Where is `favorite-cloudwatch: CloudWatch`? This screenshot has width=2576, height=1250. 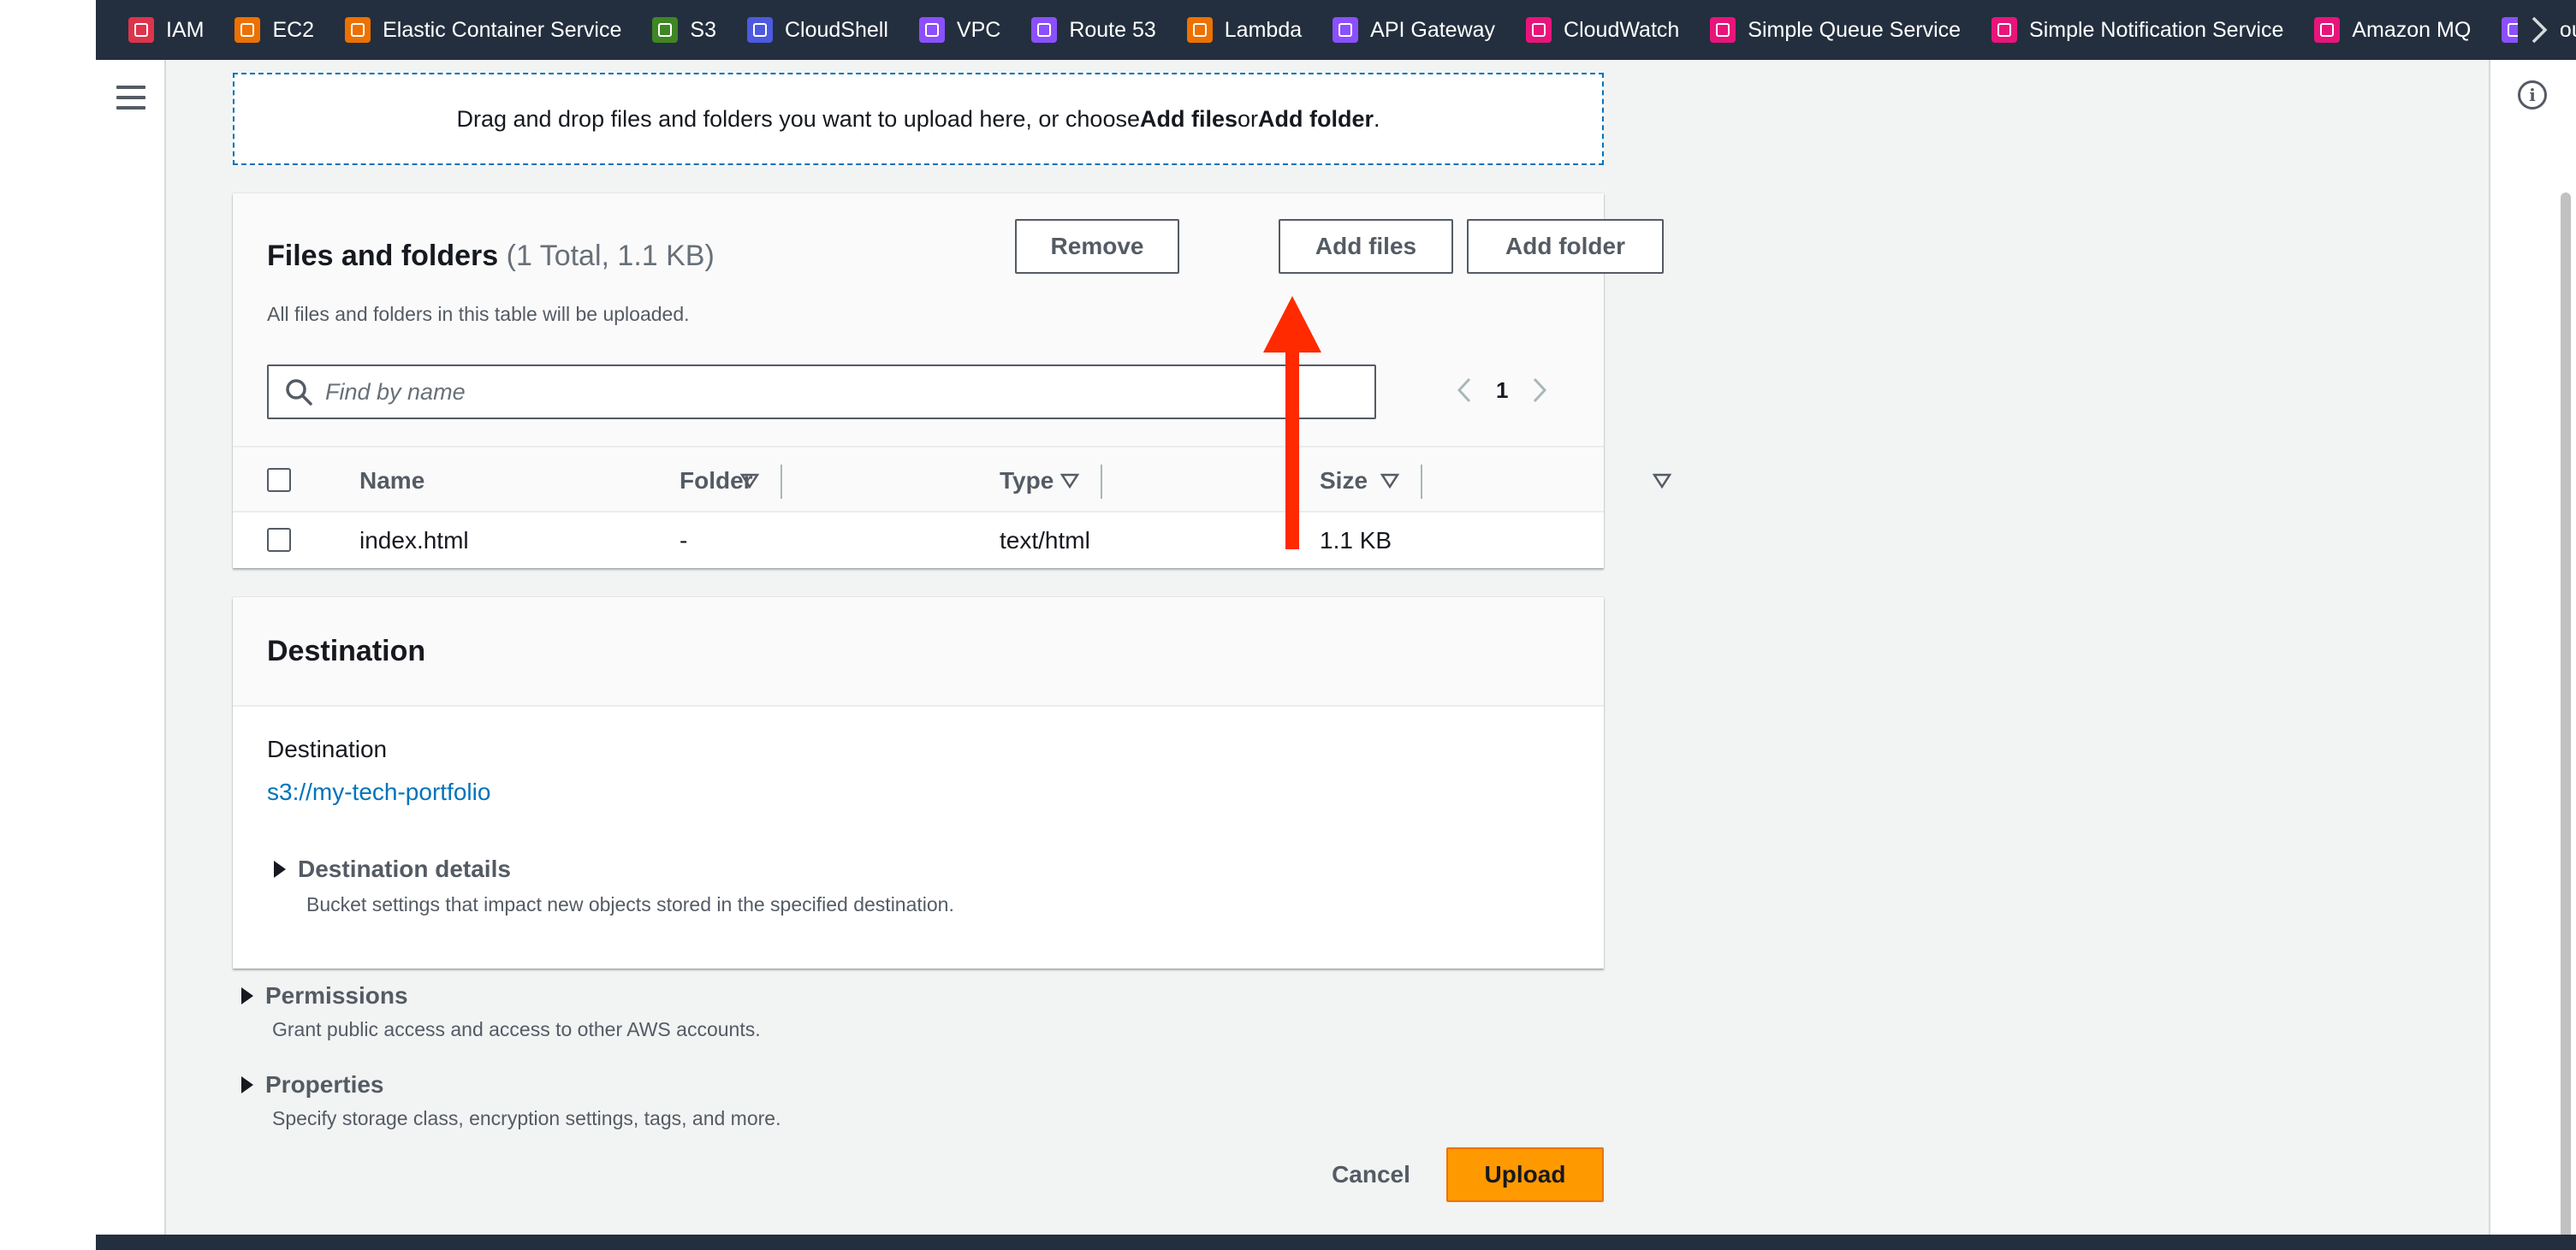
favorite-cloudwatch: CloudWatch is located at coordinates (1602, 30).